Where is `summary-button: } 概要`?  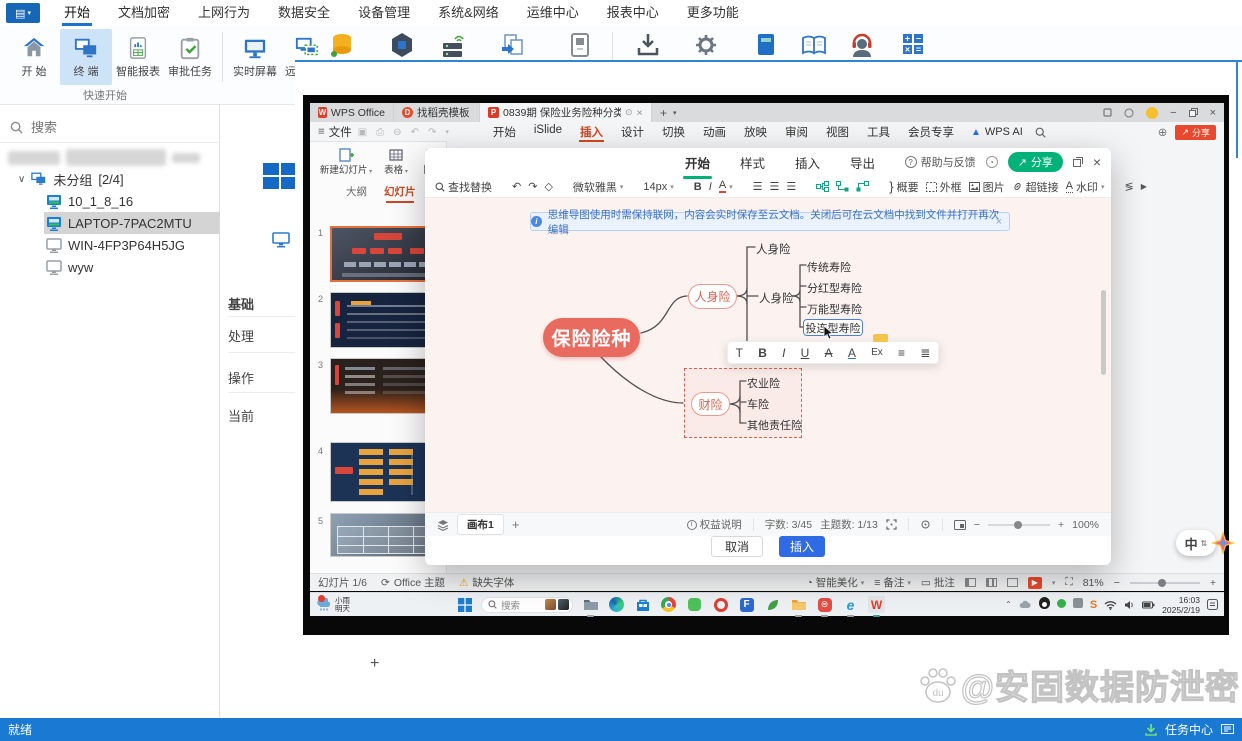
summary-button: } 概要 is located at coordinates (903, 187).